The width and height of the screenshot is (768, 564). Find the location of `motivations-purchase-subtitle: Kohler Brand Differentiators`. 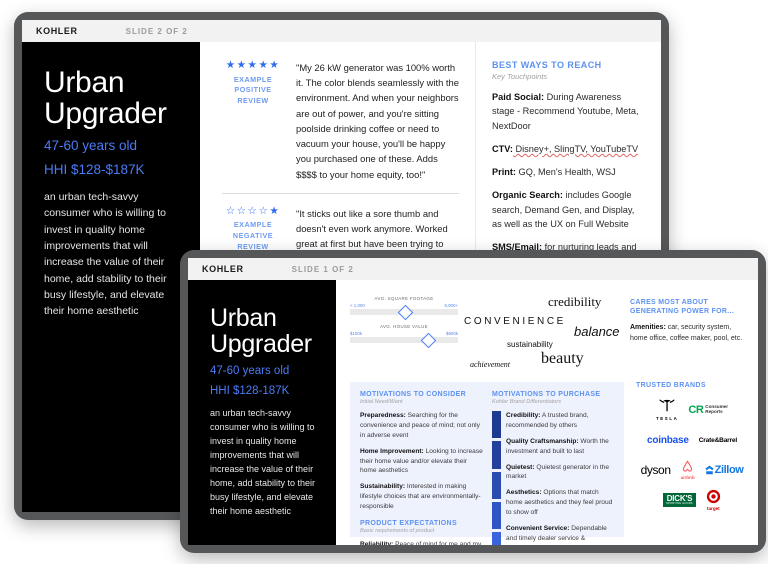

motivations-purchase-subtitle: Kohler Brand Differentiators is located at coordinates (527, 402).